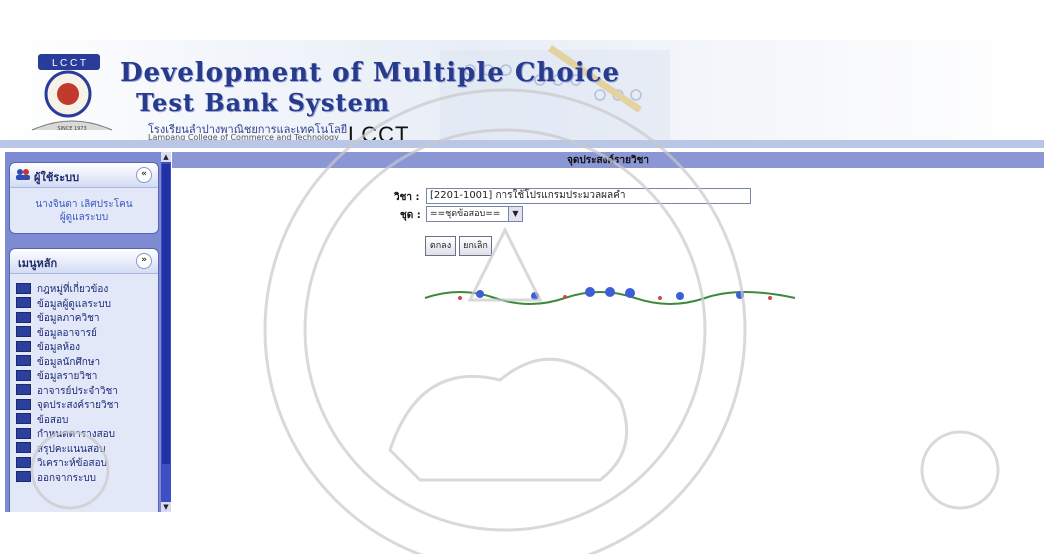 The width and height of the screenshot is (1044, 554). Describe the element at coordinates (69, 362) in the screenshot. I see `menu-item-label: ข้อมูลนักศึกษา` at that location.